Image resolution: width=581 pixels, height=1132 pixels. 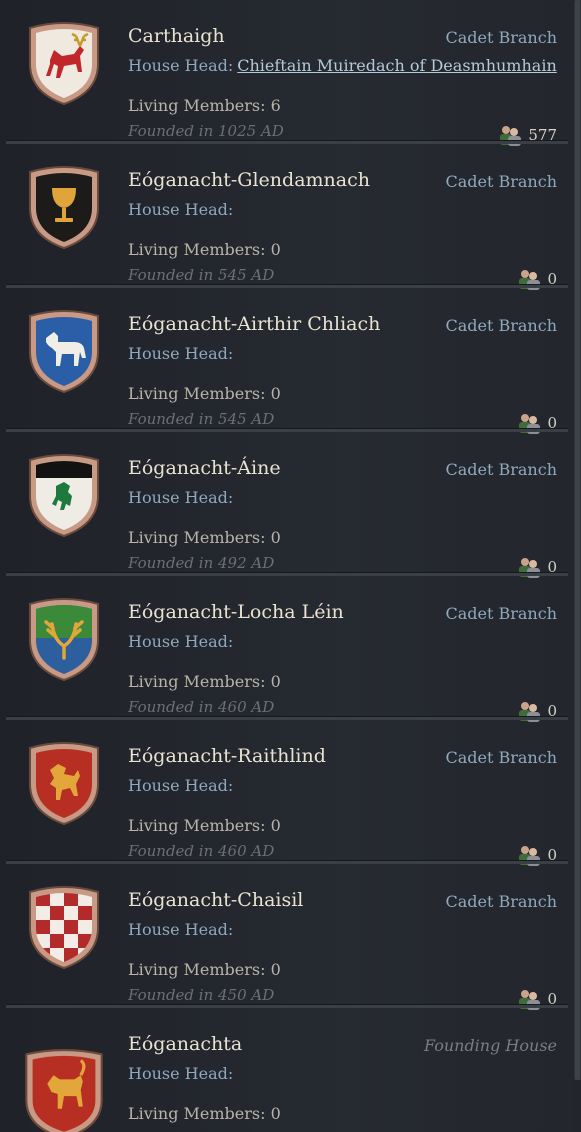 I want to click on antlers-coat-of-arms-icon, so click(x=64, y=639).